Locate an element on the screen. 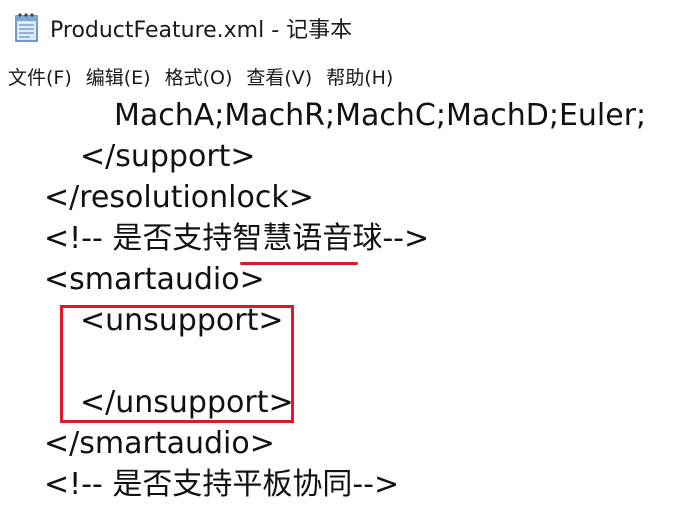  text-line: </smartaudio> is located at coordinates (159, 443).